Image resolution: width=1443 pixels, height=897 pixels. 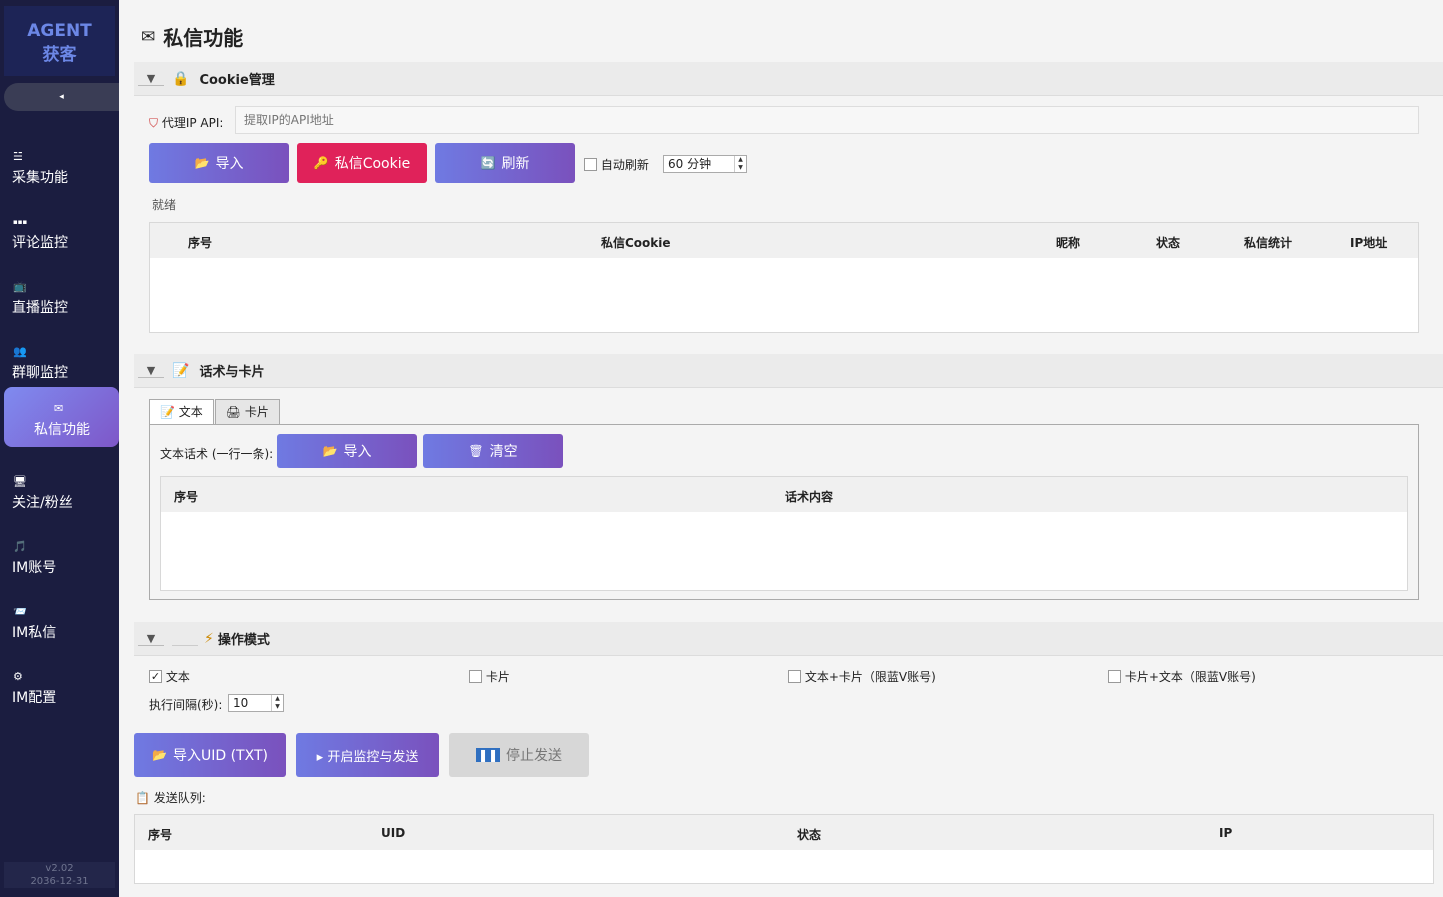 I want to click on section-title: 话术与卡片, so click(x=232, y=372).